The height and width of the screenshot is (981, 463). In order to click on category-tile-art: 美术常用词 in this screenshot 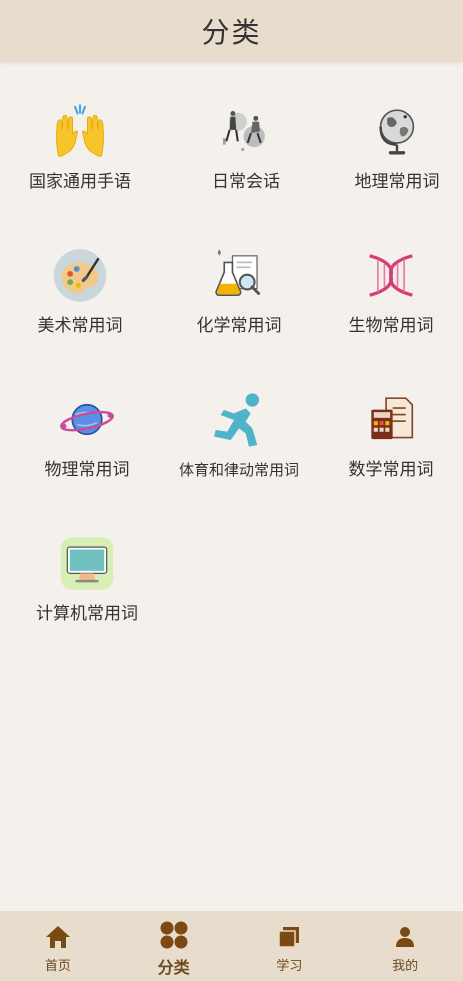, I will do `click(80, 271)`.